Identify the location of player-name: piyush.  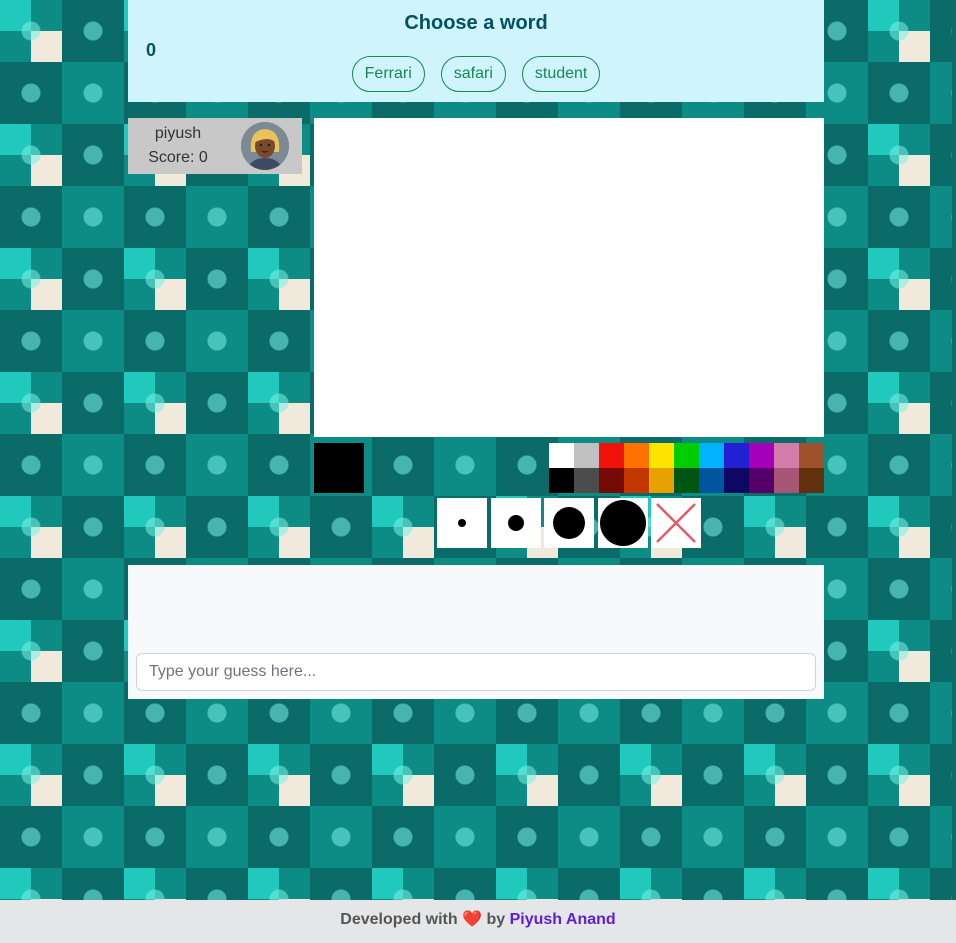
(178, 133).